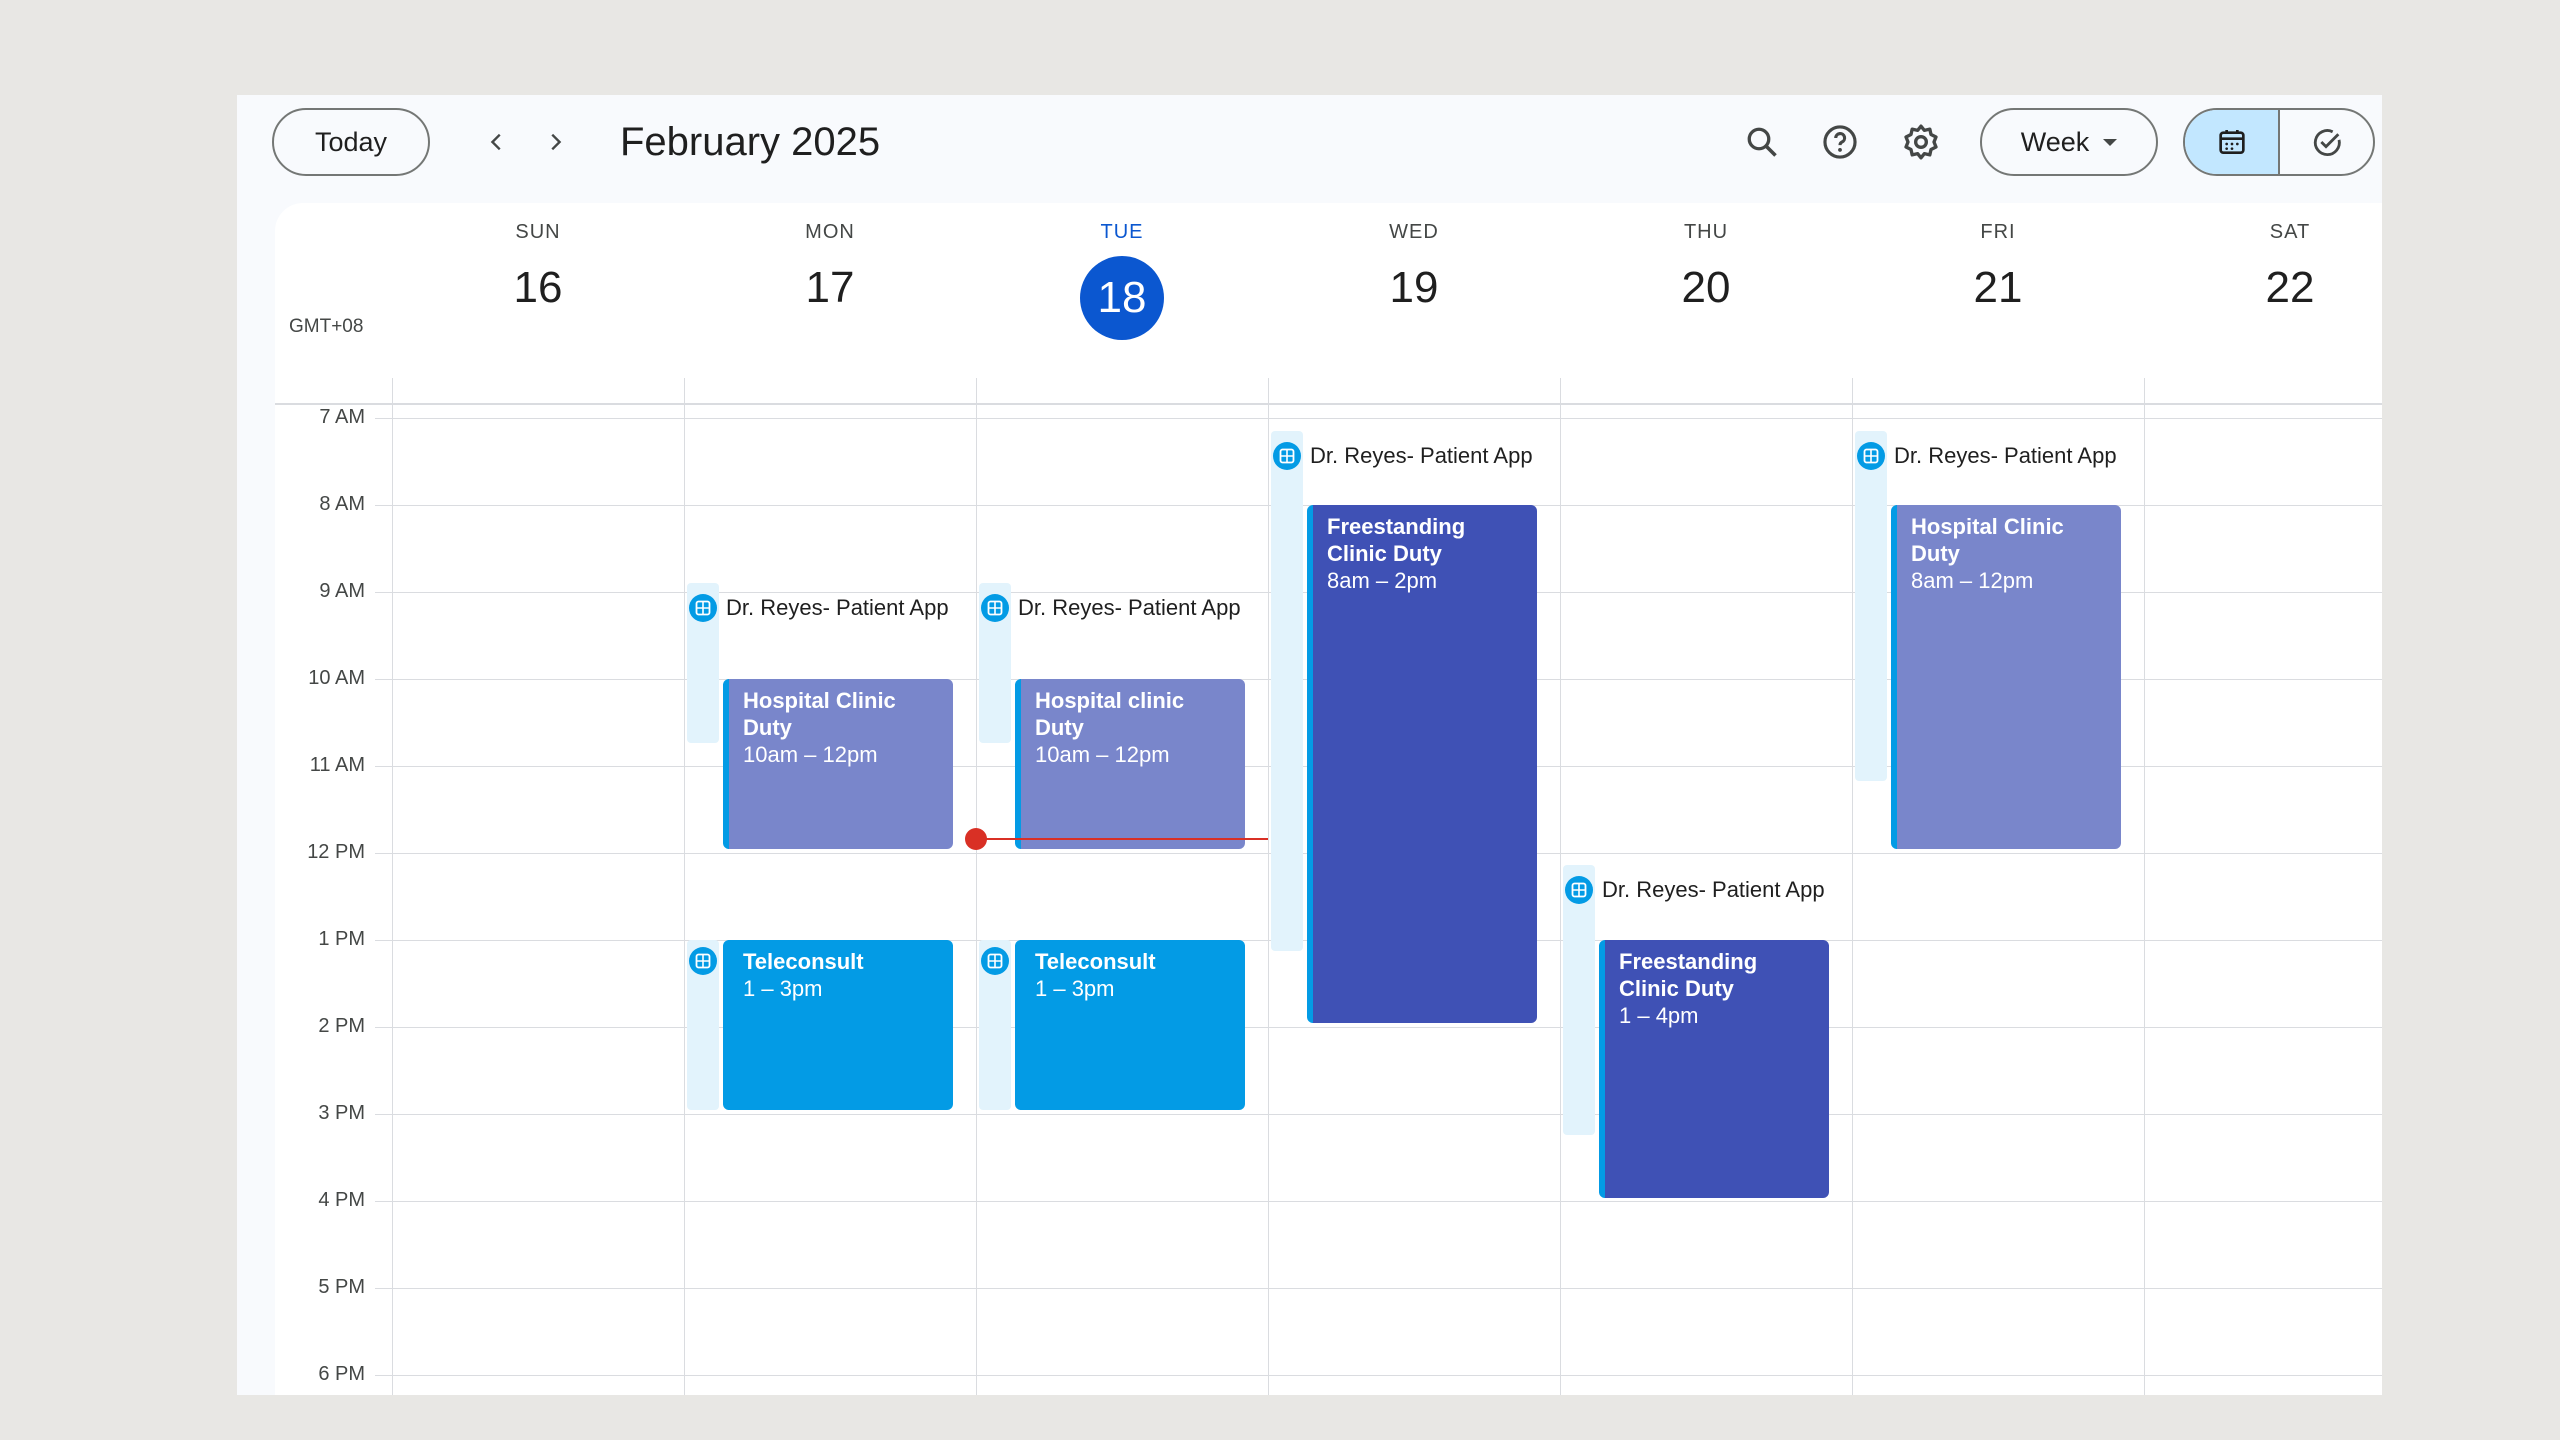  What do you see at coordinates (538, 287) in the screenshot?
I see `day-number: 16` at bounding box center [538, 287].